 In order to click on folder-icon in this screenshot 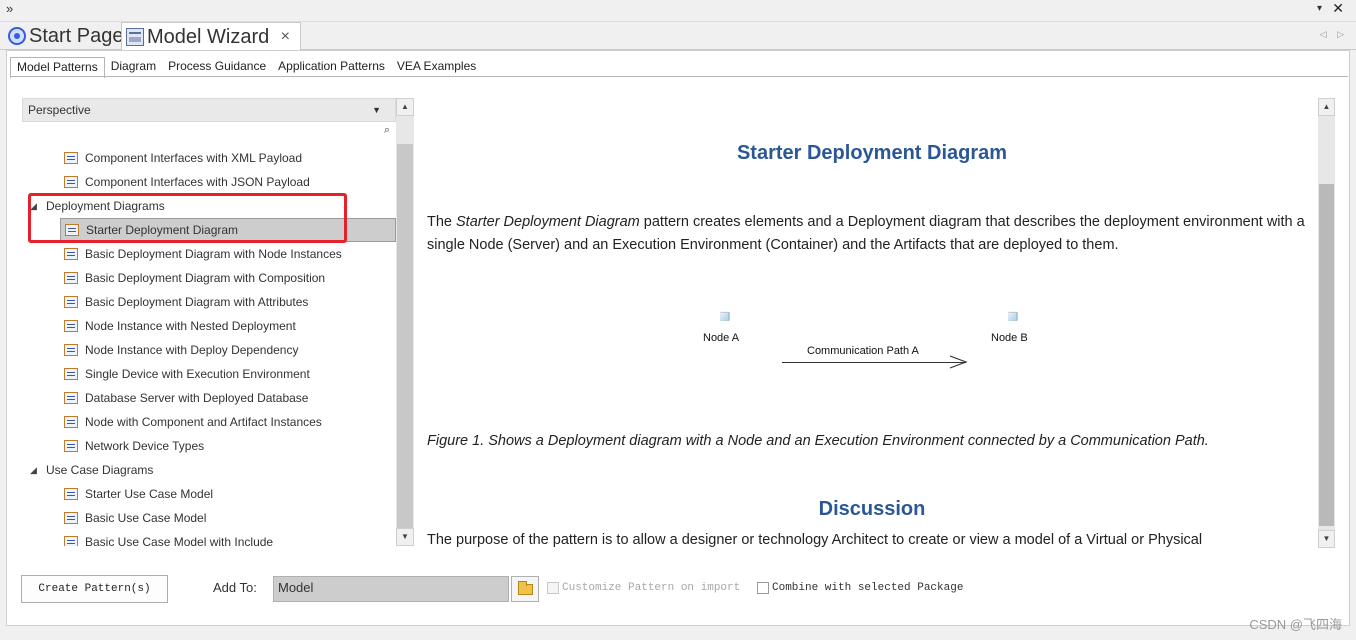, I will do `click(525, 587)`.